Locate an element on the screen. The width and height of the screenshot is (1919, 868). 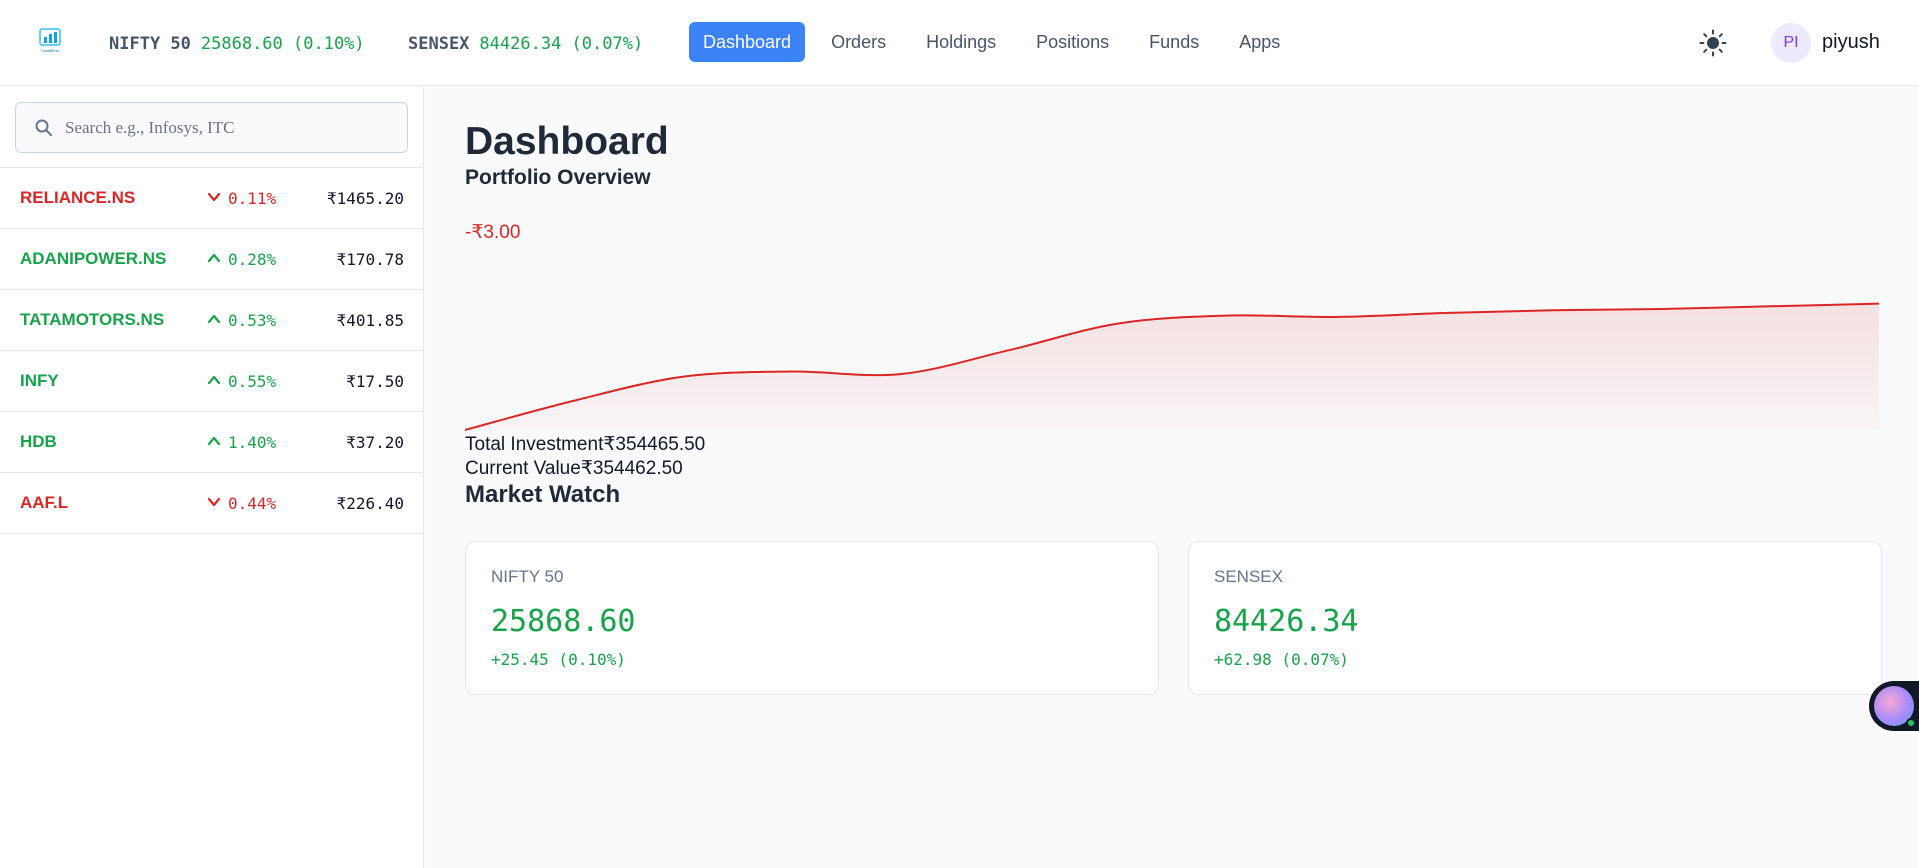
online-status-icon is located at coordinates (1911, 723).